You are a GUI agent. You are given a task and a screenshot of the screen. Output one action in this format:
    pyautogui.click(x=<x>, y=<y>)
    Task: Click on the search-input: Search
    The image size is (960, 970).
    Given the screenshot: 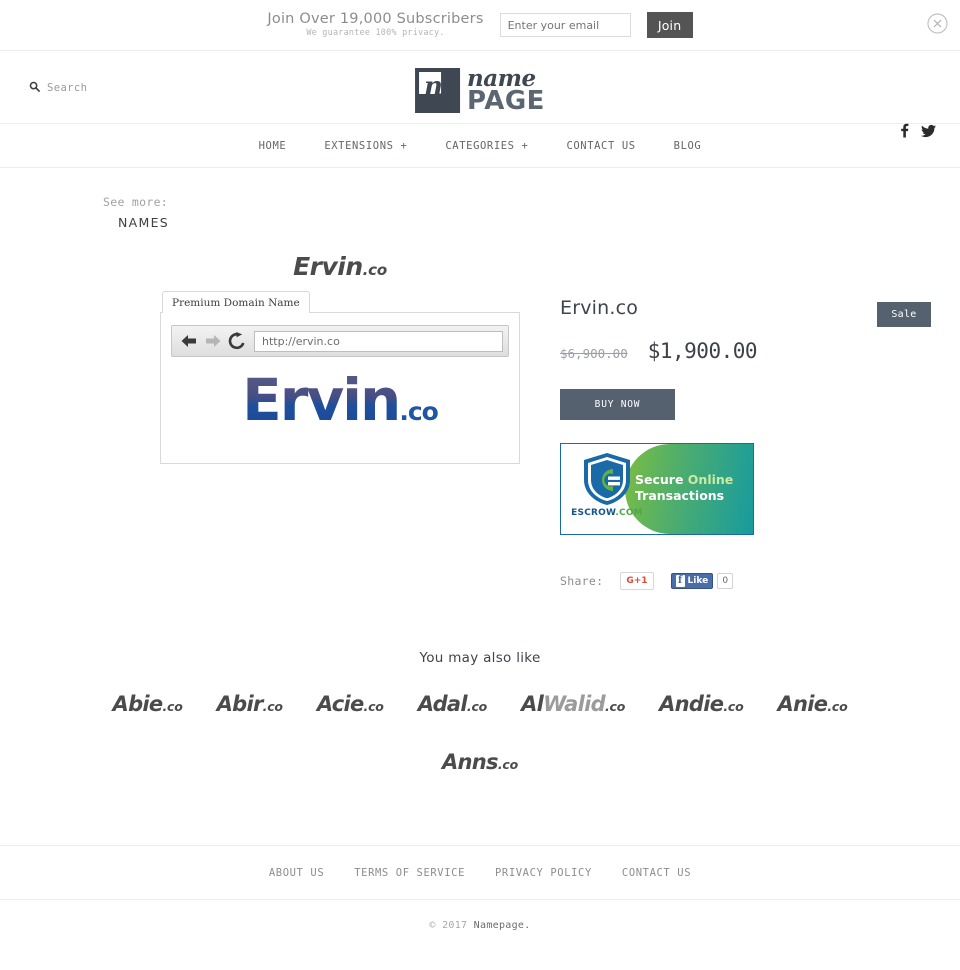 What is the action you would take?
    pyautogui.click(x=58, y=88)
    